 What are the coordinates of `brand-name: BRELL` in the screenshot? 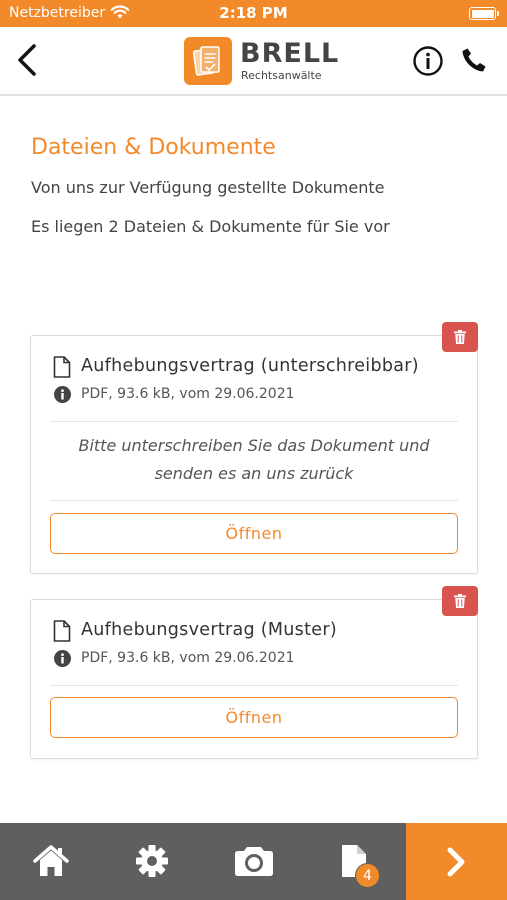 It's located at (290, 53).